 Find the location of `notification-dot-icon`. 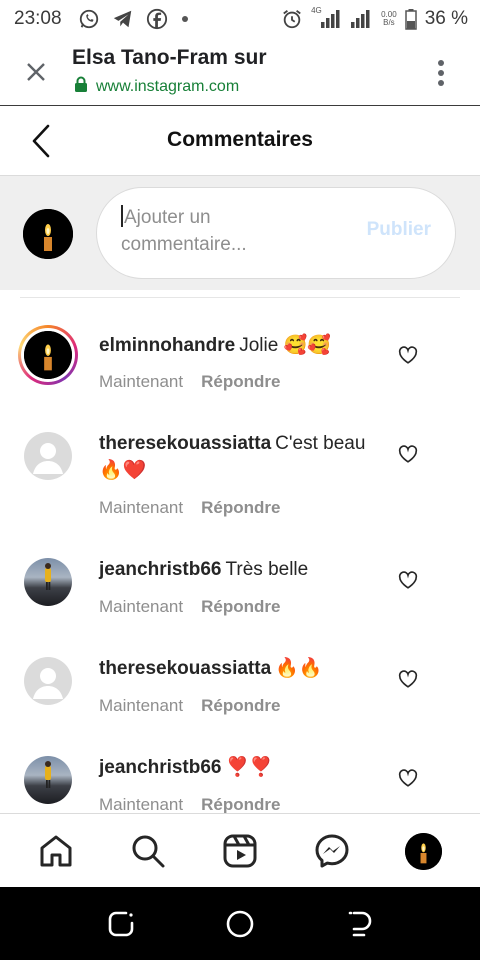

notification-dot-icon is located at coordinates (185, 19).